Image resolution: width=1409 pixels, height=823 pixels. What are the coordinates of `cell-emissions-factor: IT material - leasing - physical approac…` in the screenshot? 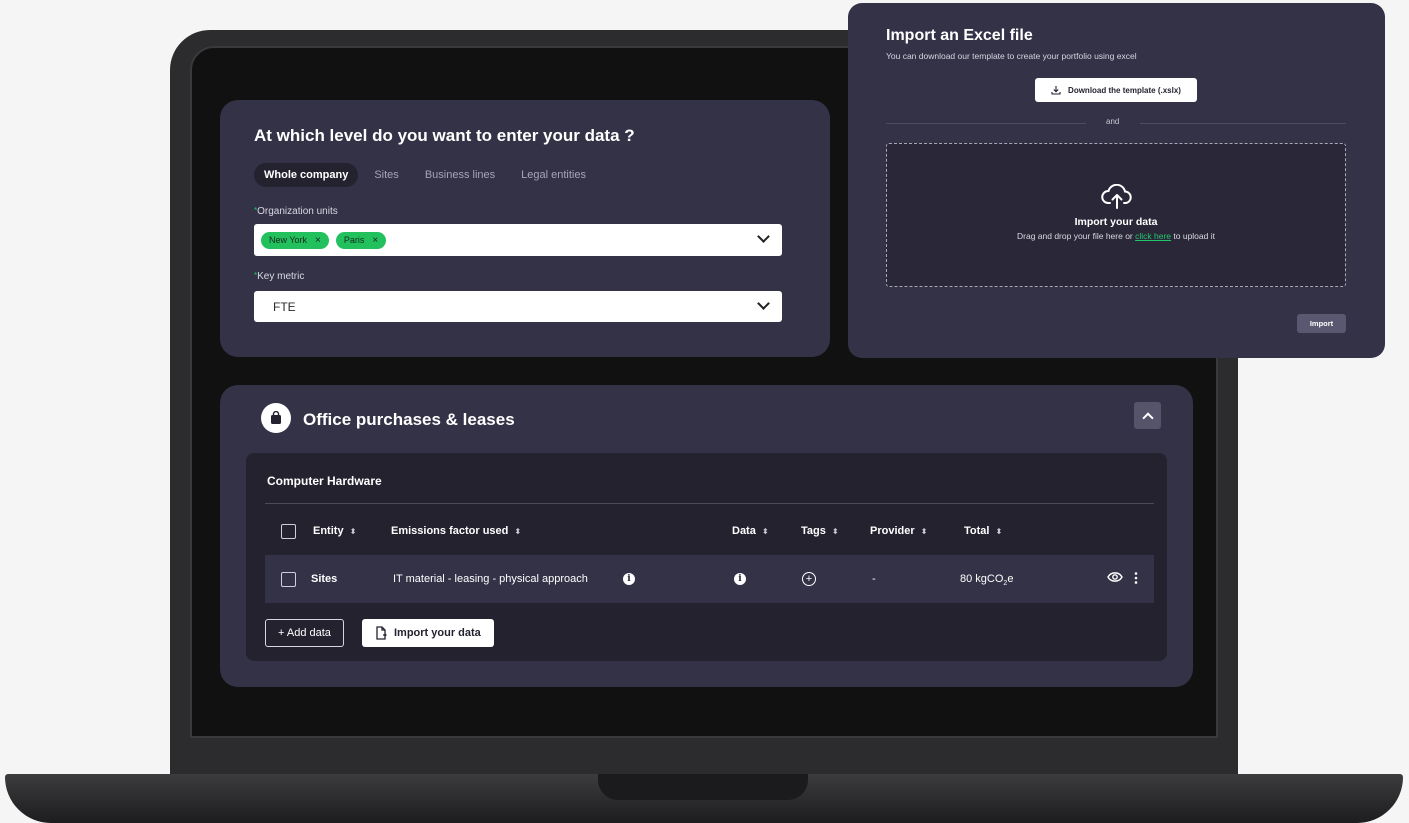 It's located at (490, 579).